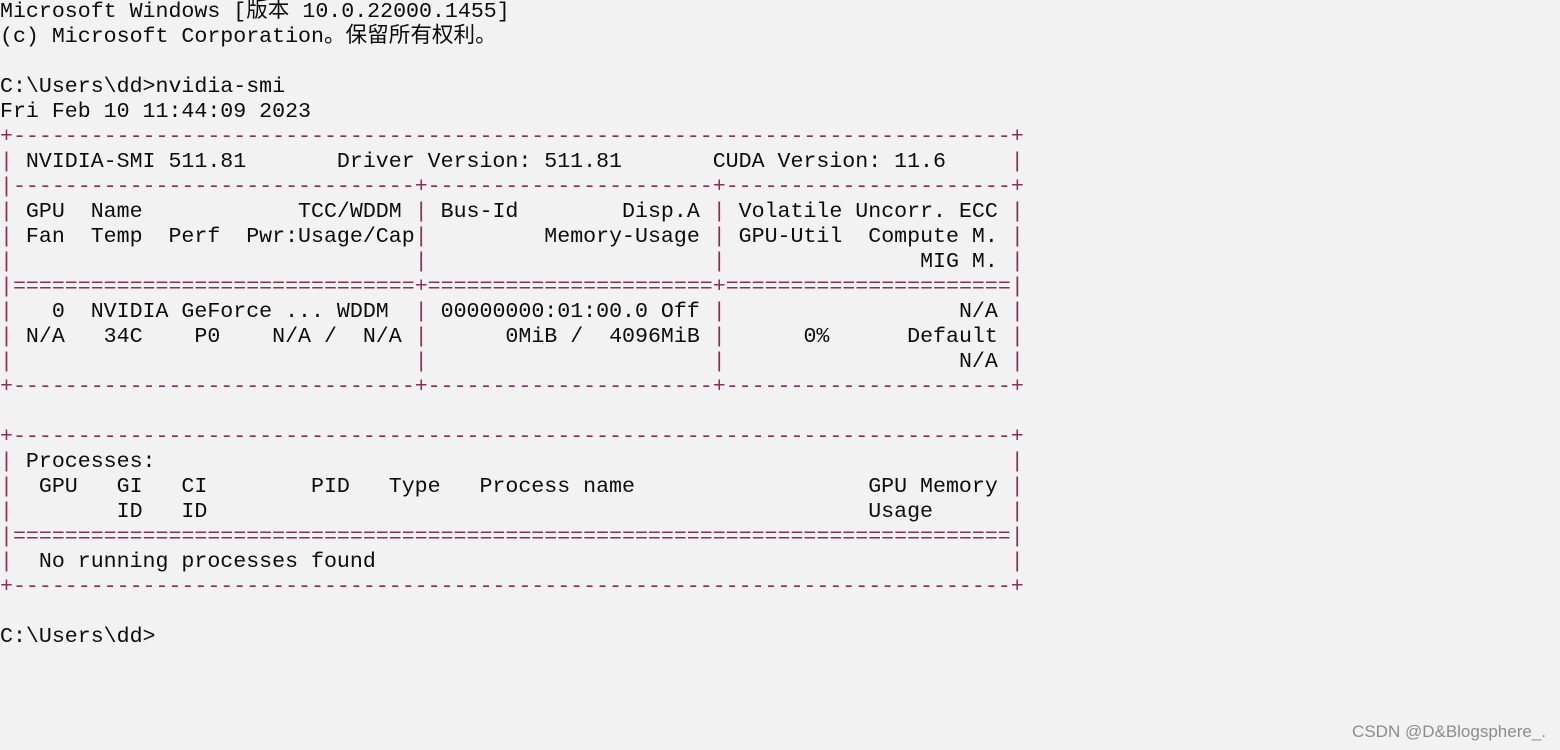  Describe the element at coordinates (512, 262) in the screenshot. I see `terminal-line: | | | MIG M. |` at that location.